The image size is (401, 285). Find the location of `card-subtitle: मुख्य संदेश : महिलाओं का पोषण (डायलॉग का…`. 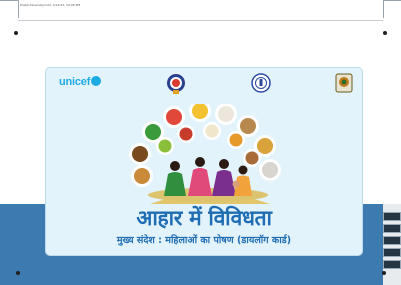

card-subtitle: मुख्य संदेश : महिलाओं का पोषण (डायलॉग का… is located at coordinates (204, 240).